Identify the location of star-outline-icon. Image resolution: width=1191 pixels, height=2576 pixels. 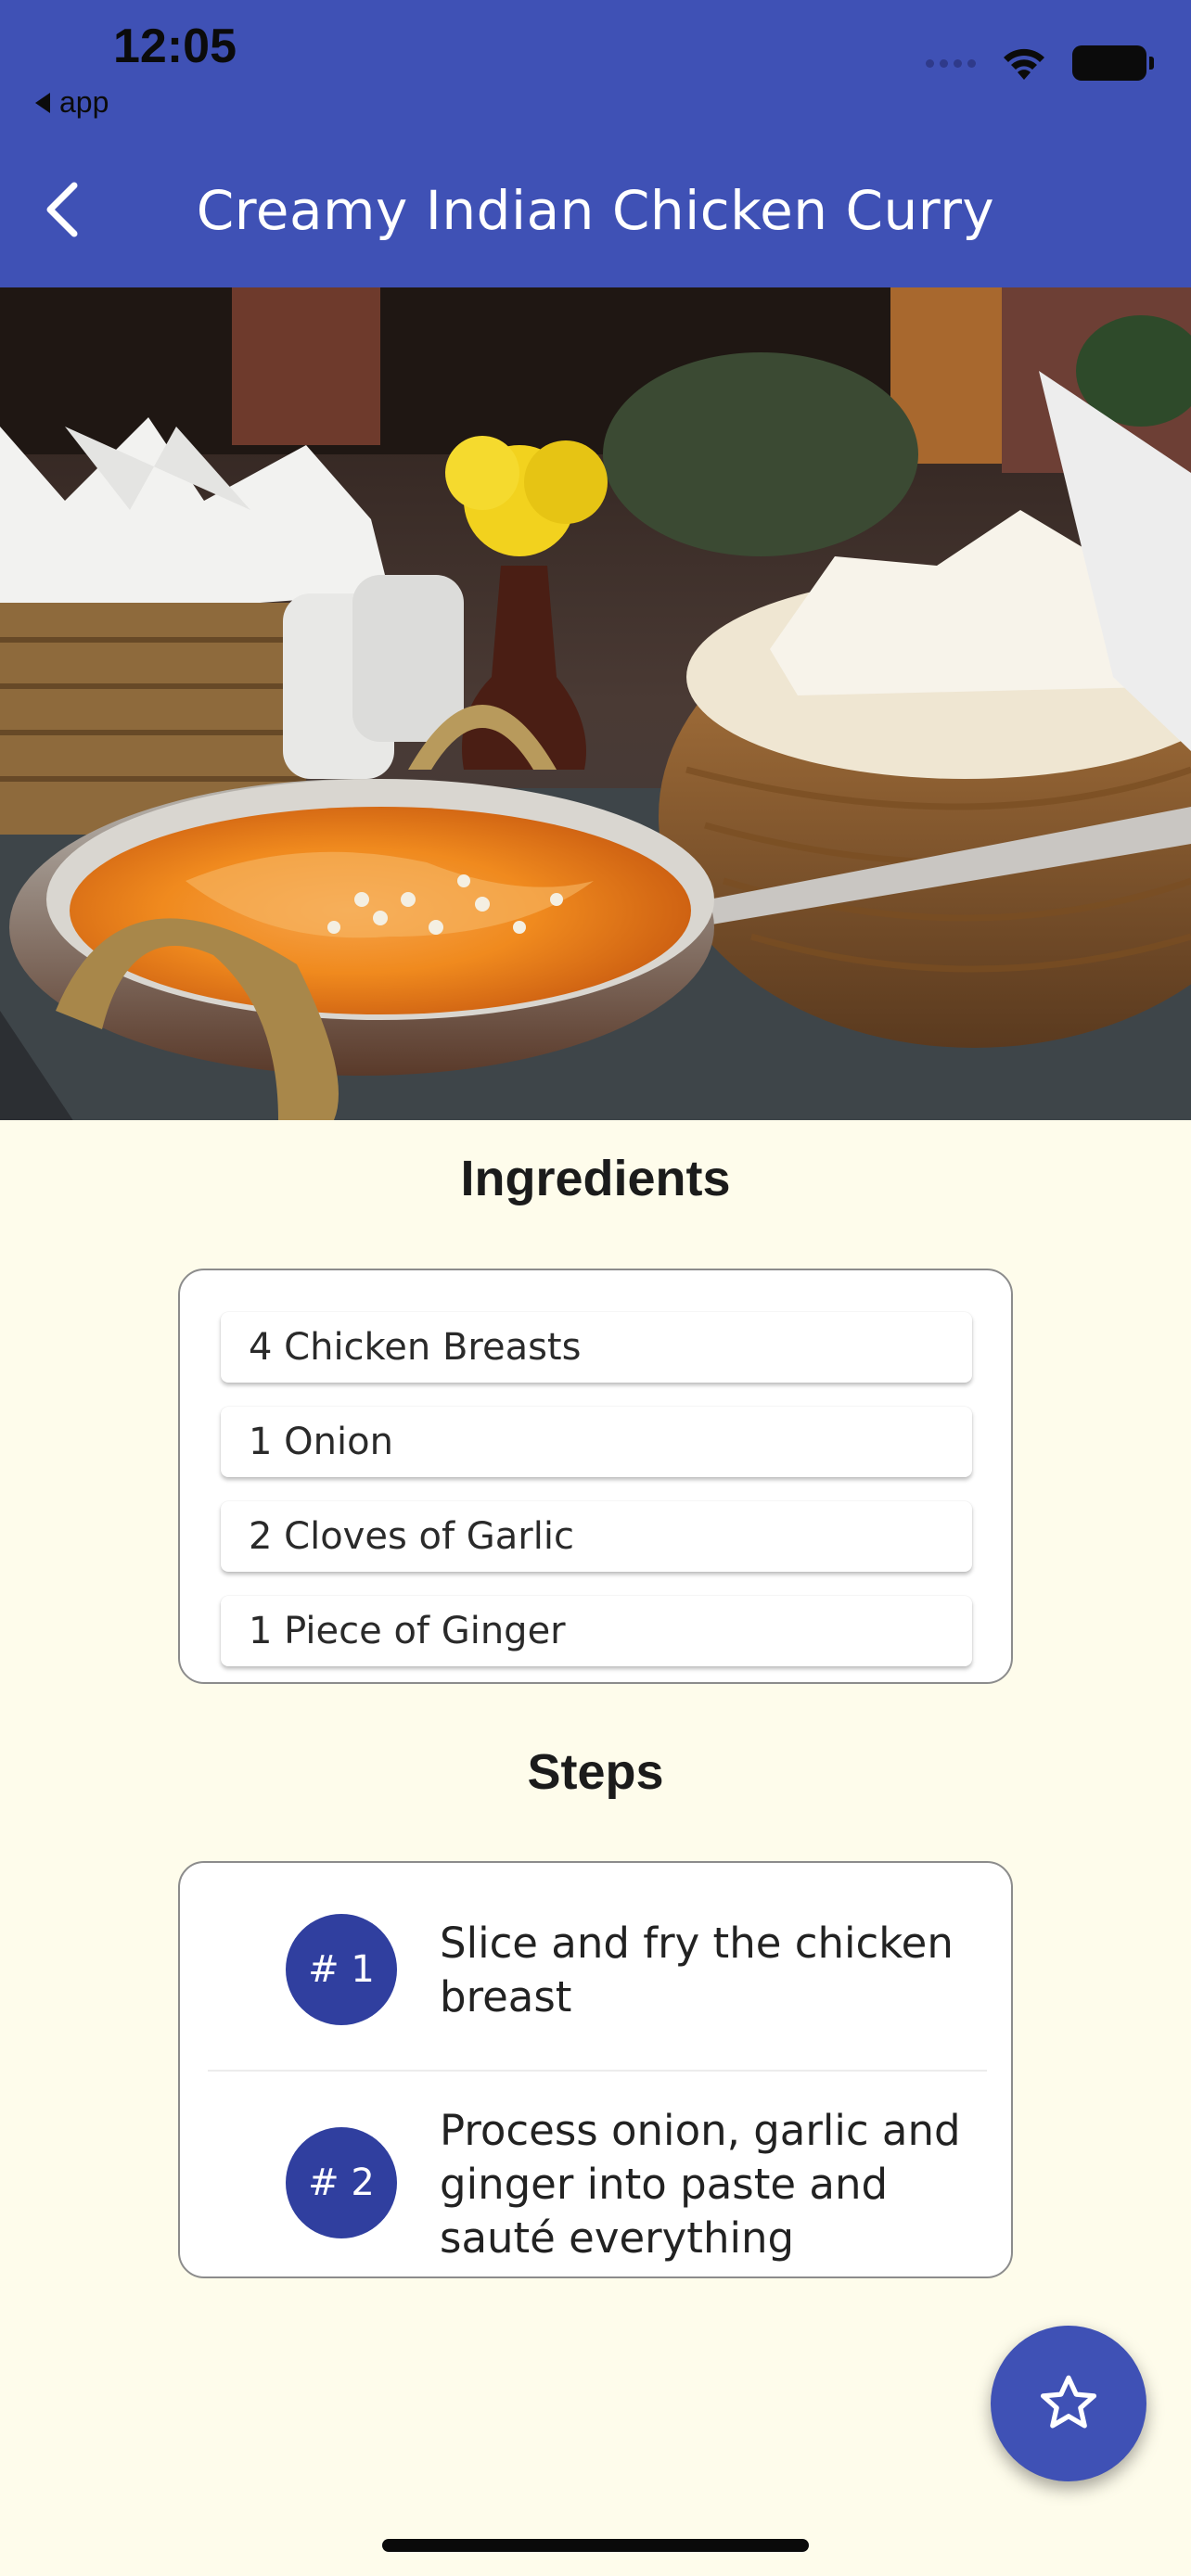
(1068, 2402).